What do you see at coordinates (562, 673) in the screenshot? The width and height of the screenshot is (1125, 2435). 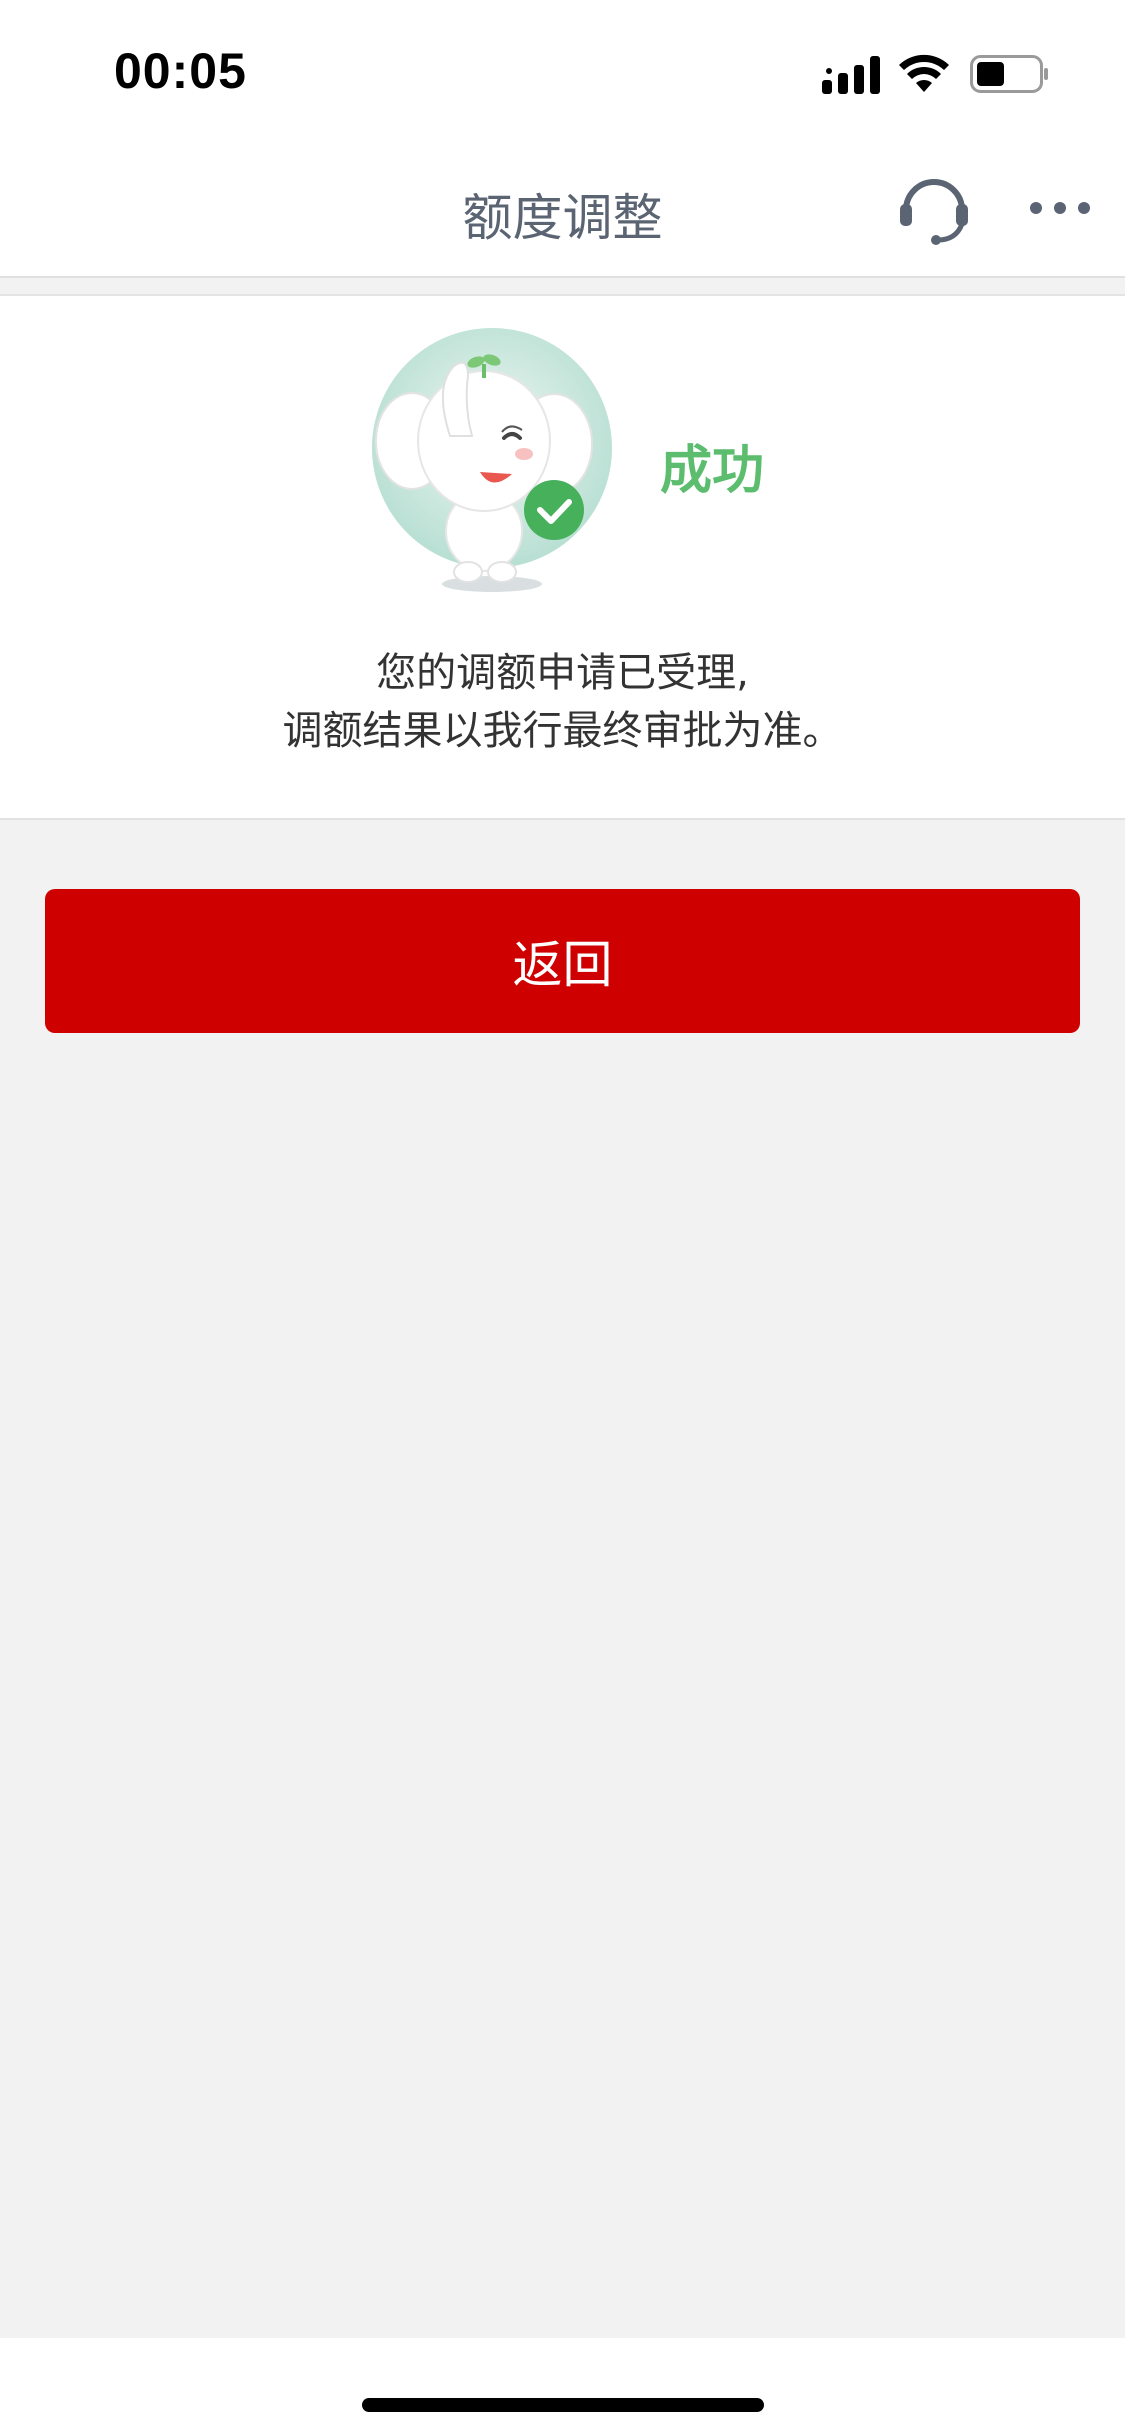 I see `result-message-line1: 您的调额申请已受理,` at bounding box center [562, 673].